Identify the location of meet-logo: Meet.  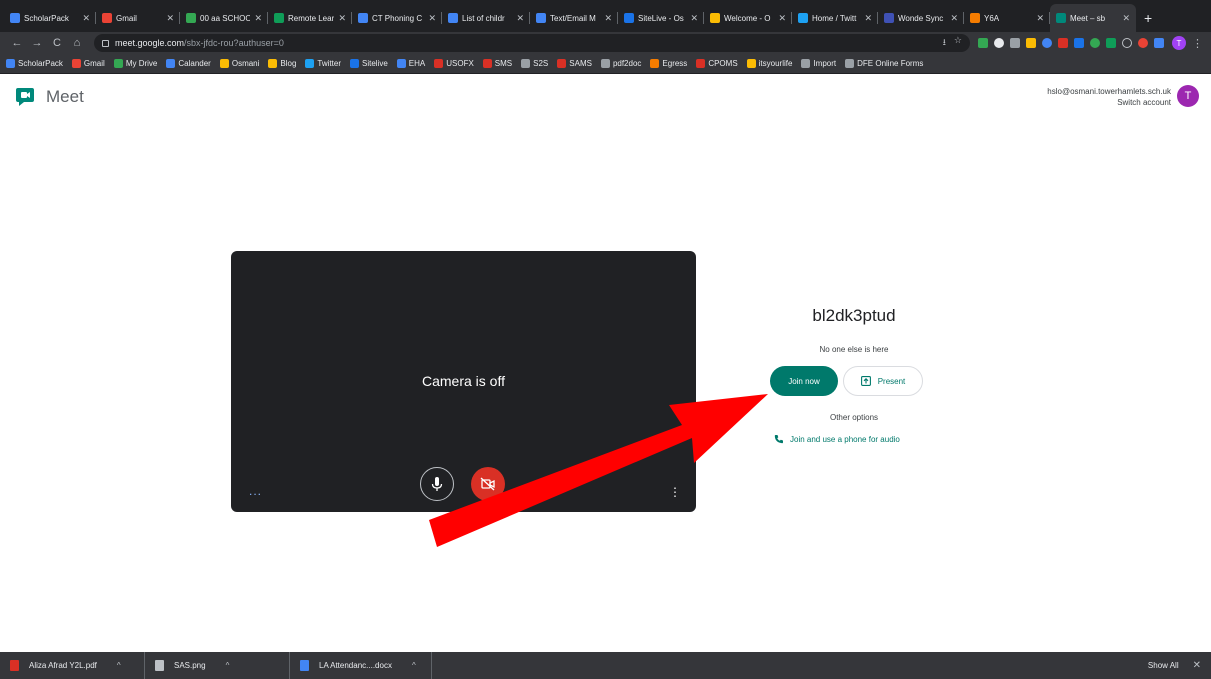
(50, 97).